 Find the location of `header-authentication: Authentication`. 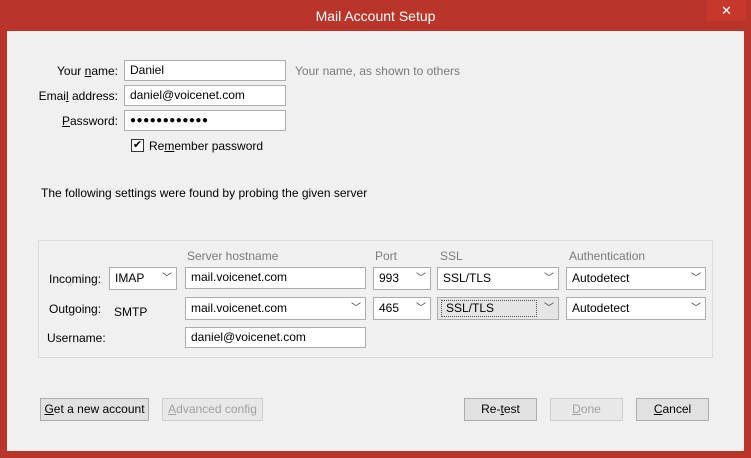

header-authentication: Authentication is located at coordinates (607, 256).